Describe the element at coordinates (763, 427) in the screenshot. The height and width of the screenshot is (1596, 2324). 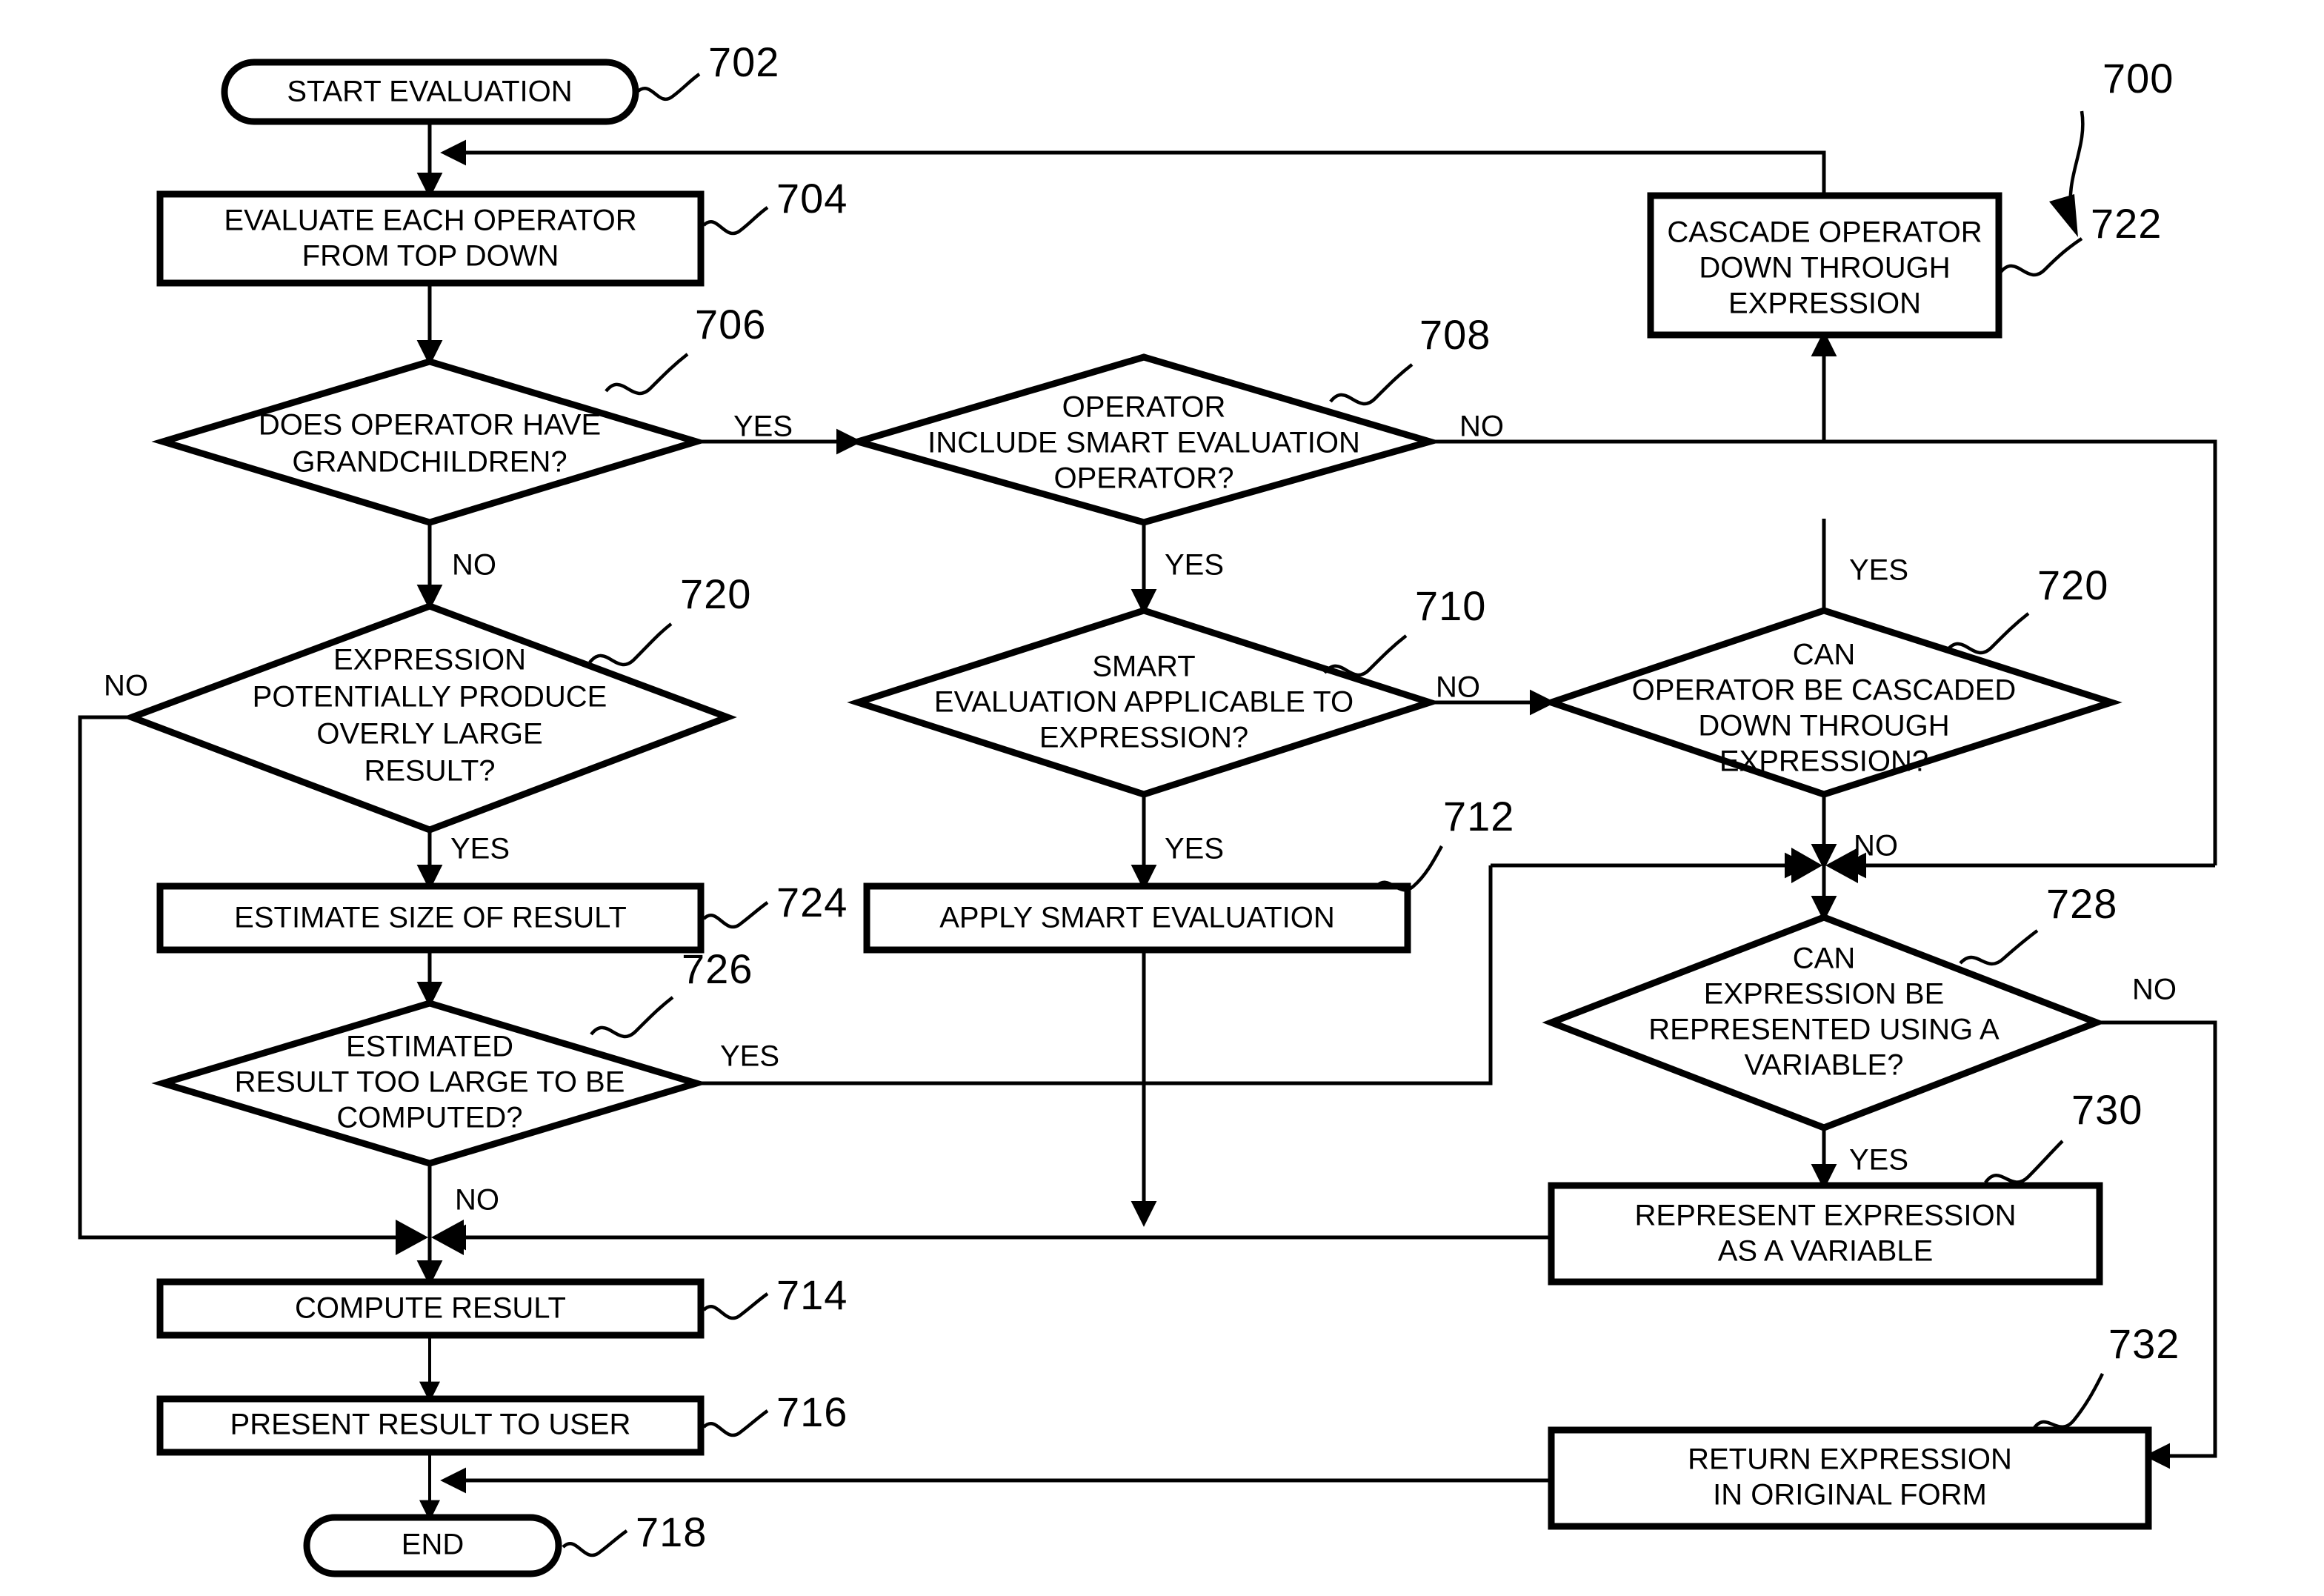
I see `edge-label-706-yes: YES` at that location.